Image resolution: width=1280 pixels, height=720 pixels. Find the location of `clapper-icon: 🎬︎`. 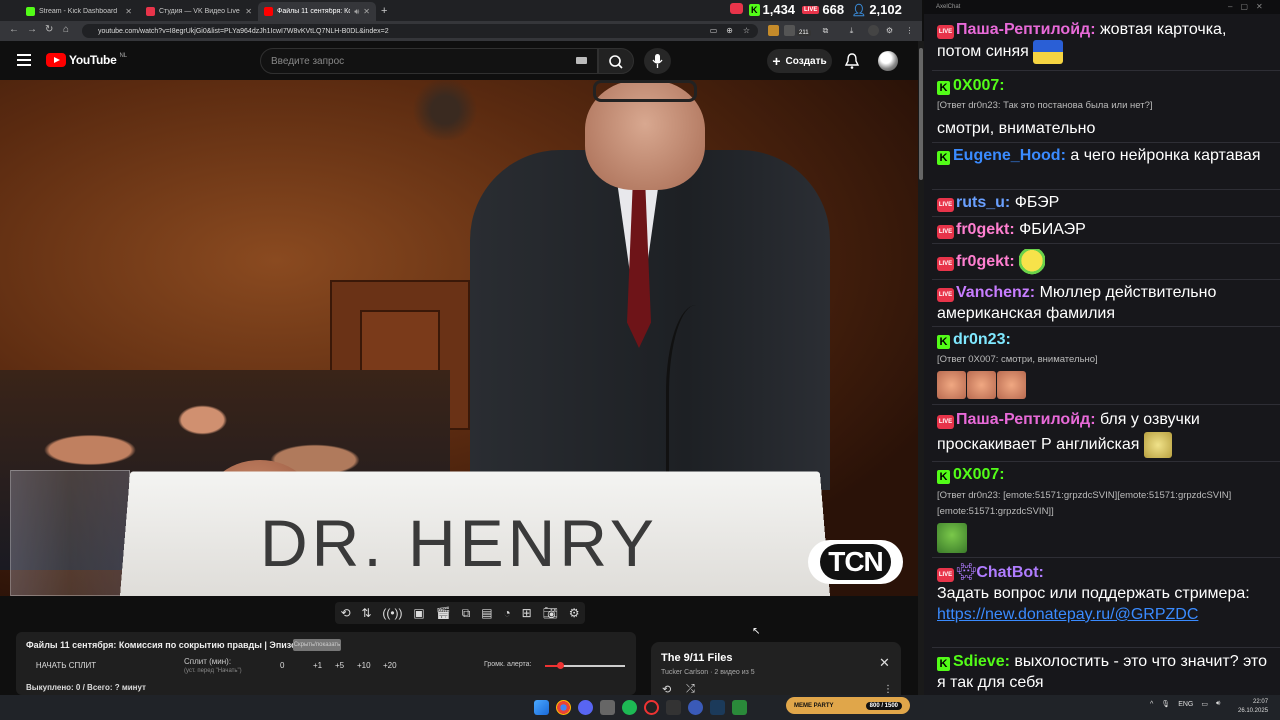

clapper-icon: 🎬︎ is located at coordinates (443, 613).